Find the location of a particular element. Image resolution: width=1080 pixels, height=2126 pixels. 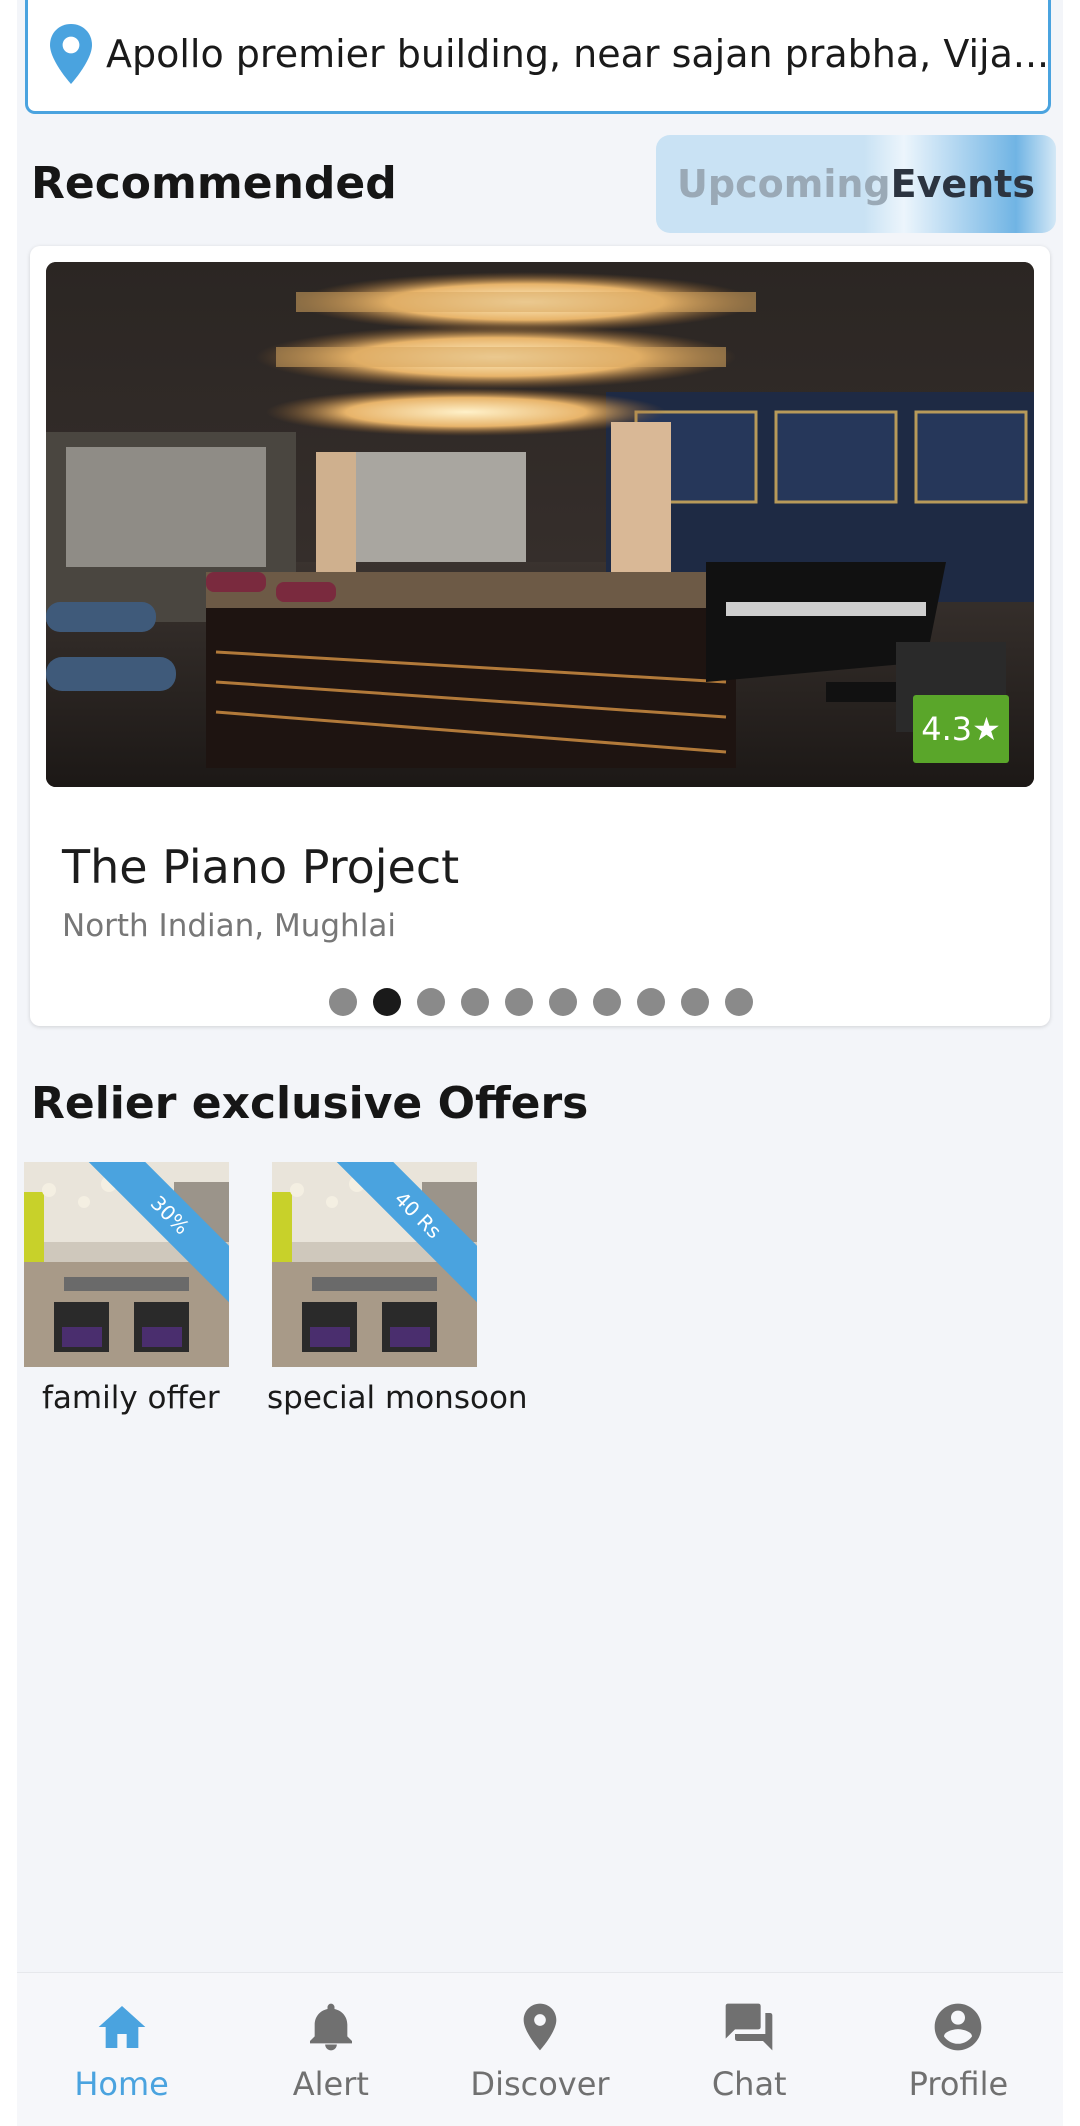

rating-badge: 4.3★ is located at coordinates (961, 729).